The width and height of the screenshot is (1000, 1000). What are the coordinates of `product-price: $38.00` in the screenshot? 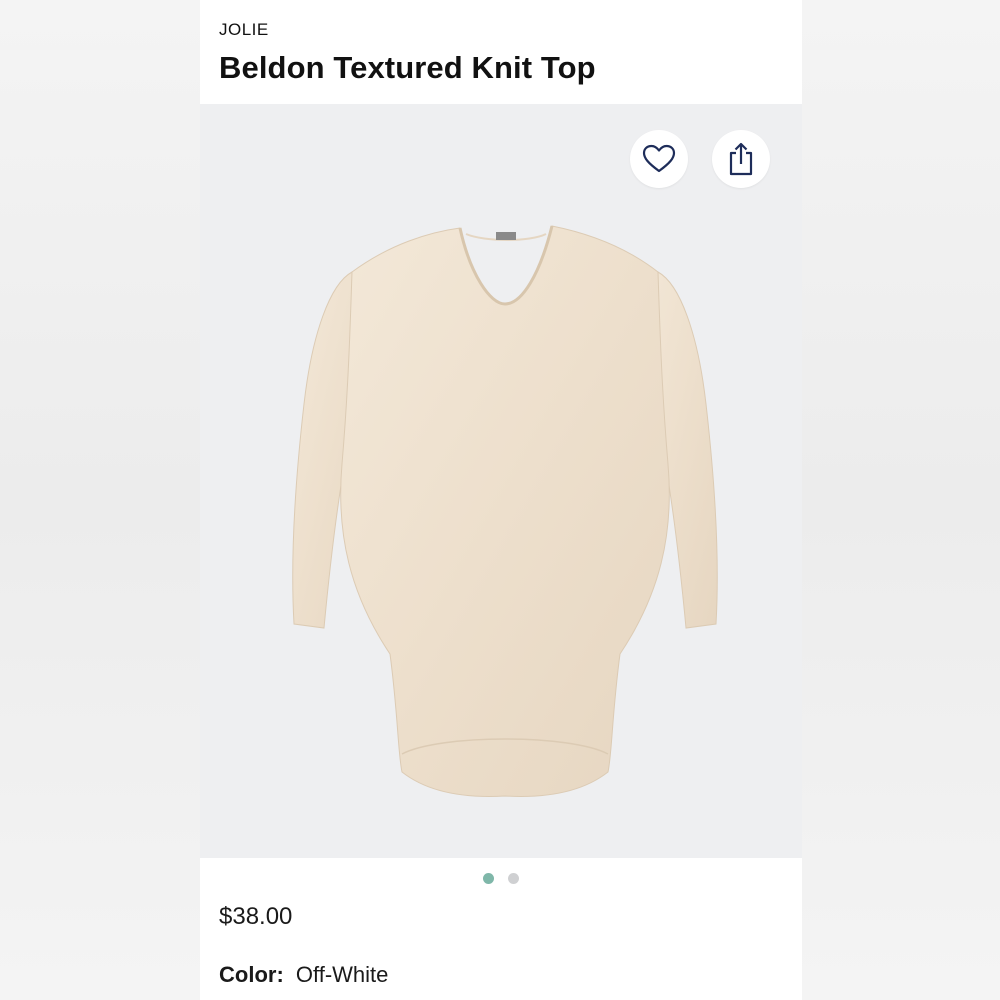 It's located at (256, 916).